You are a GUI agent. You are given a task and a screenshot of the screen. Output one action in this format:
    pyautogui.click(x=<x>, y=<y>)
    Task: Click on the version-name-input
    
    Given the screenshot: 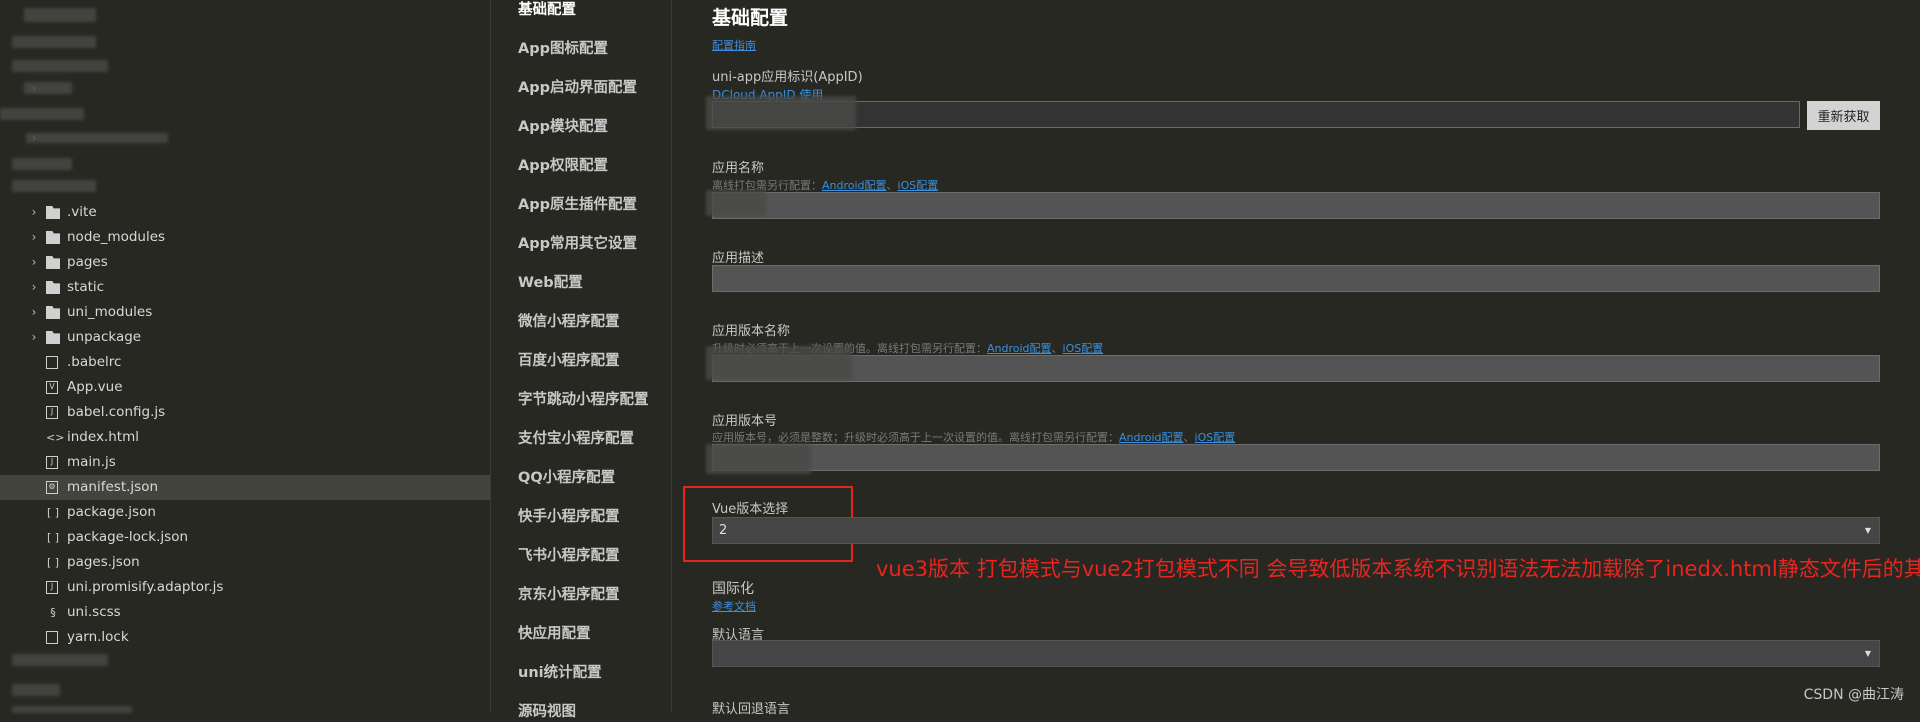 What is the action you would take?
    pyautogui.click(x=1296, y=368)
    